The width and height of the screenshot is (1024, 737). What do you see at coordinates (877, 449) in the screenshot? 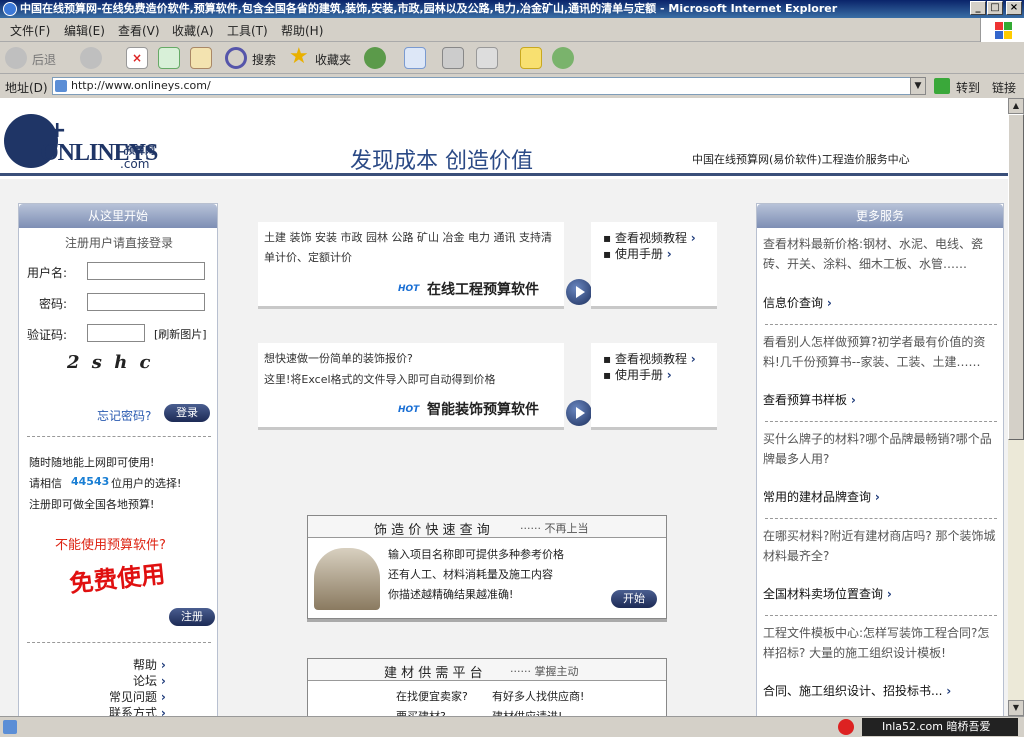
I see `service-desc-3: 买什么牌子的材料?哪个品牌最畅销?哪个品牌最多人用?` at bounding box center [877, 449].